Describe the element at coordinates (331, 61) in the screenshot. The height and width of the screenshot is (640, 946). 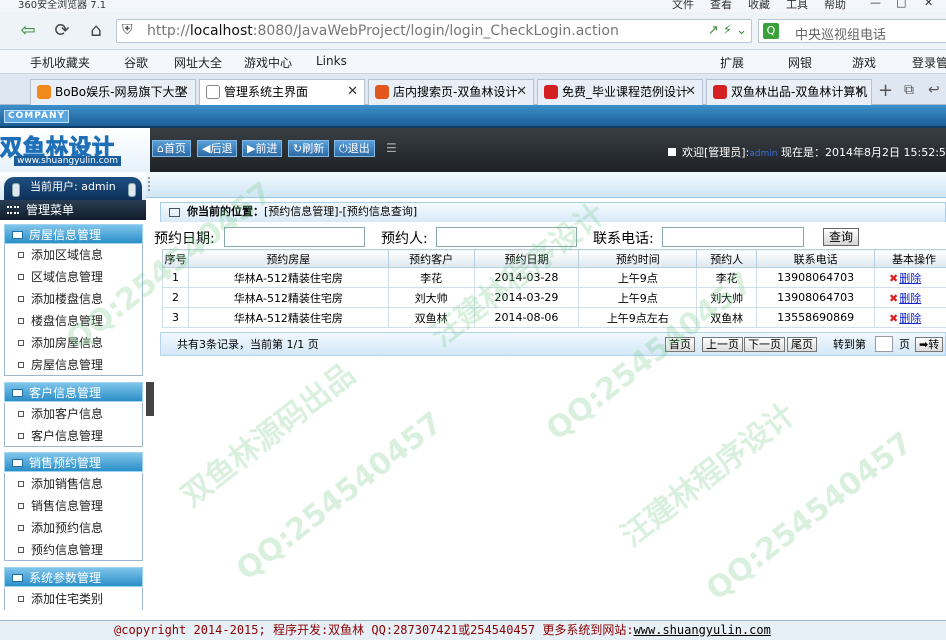
I see `fav-links: Links` at that location.